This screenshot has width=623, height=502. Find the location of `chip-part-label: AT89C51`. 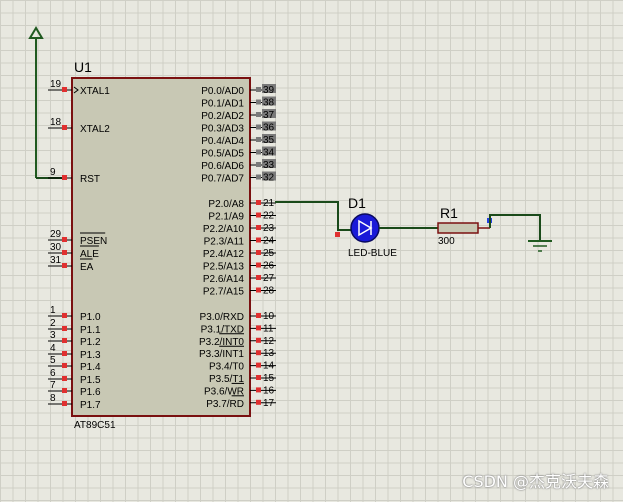

chip-part-label: AT89C51 is located at coordinates (95, 425).